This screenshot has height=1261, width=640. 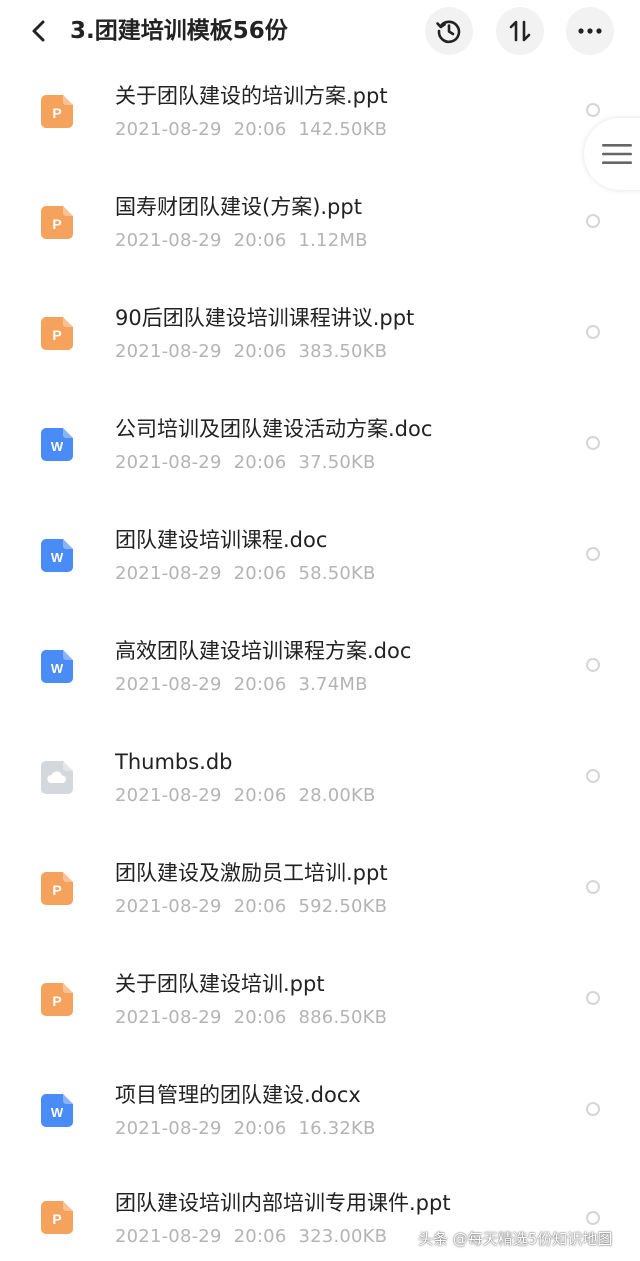 I want to click on file-name: 90后团队建设培训课程讲议.ppt, so click(x=265, y=318).